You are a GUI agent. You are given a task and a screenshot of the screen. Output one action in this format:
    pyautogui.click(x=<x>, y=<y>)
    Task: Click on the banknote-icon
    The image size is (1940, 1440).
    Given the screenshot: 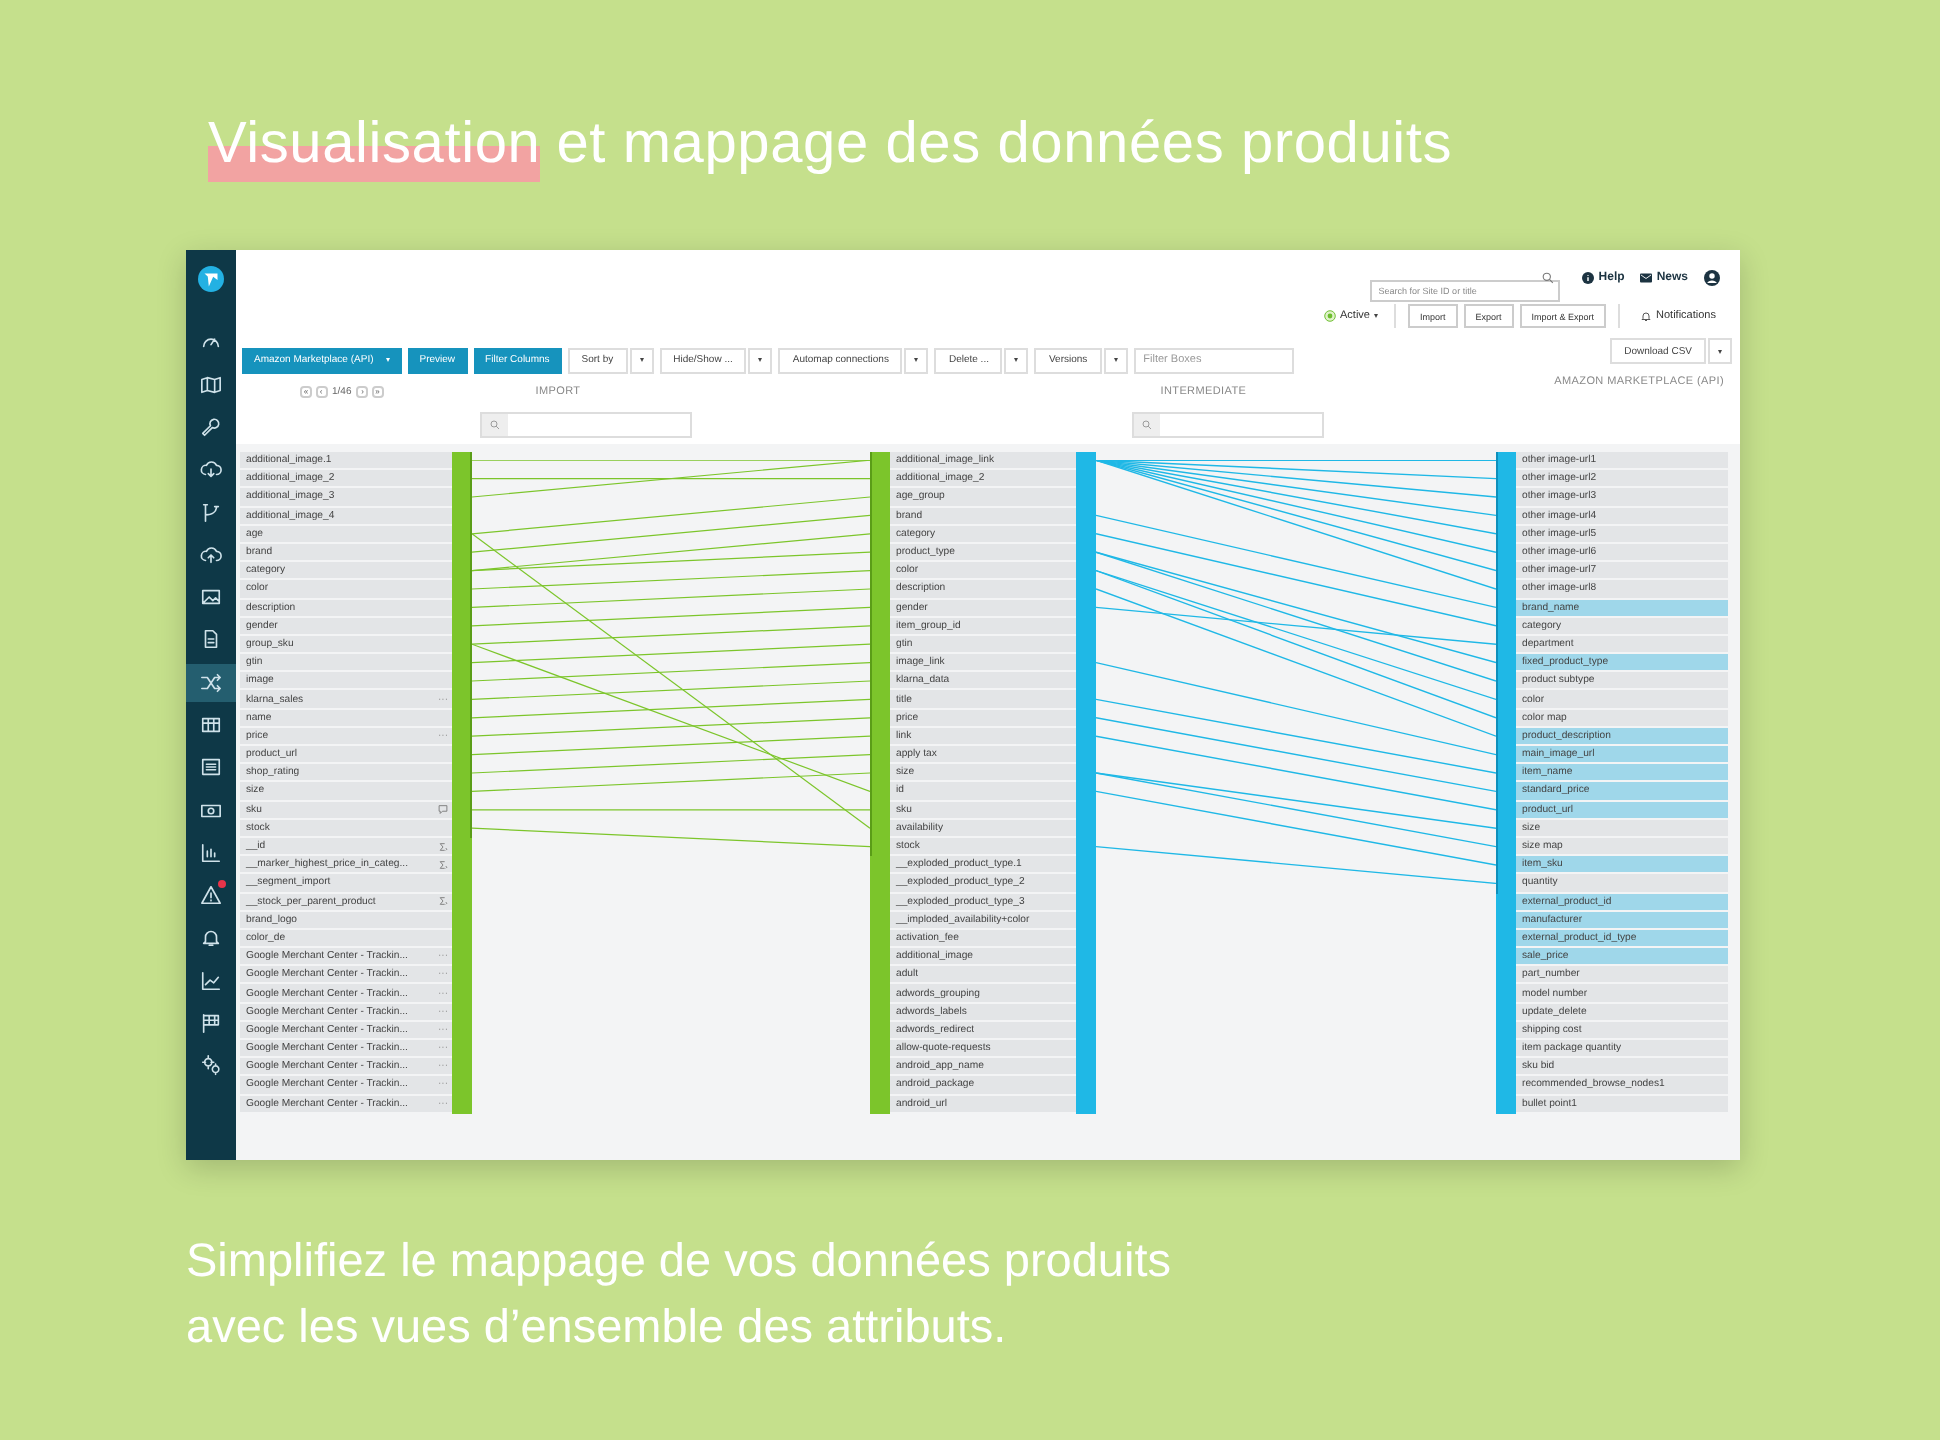 What is the action you would take?
    pyautogui.click(x=211, y=810)
    